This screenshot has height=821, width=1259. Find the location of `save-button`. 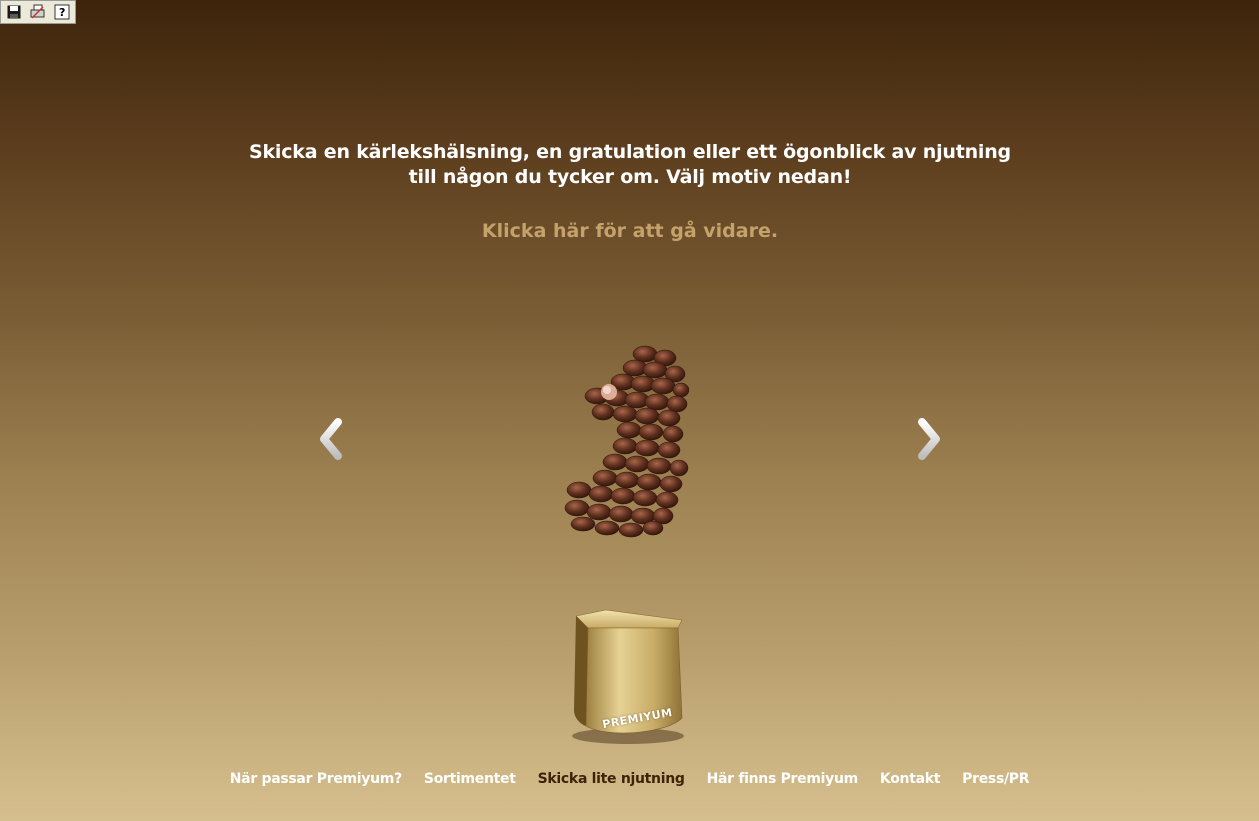

save-button is located at coordinates (14, 12).